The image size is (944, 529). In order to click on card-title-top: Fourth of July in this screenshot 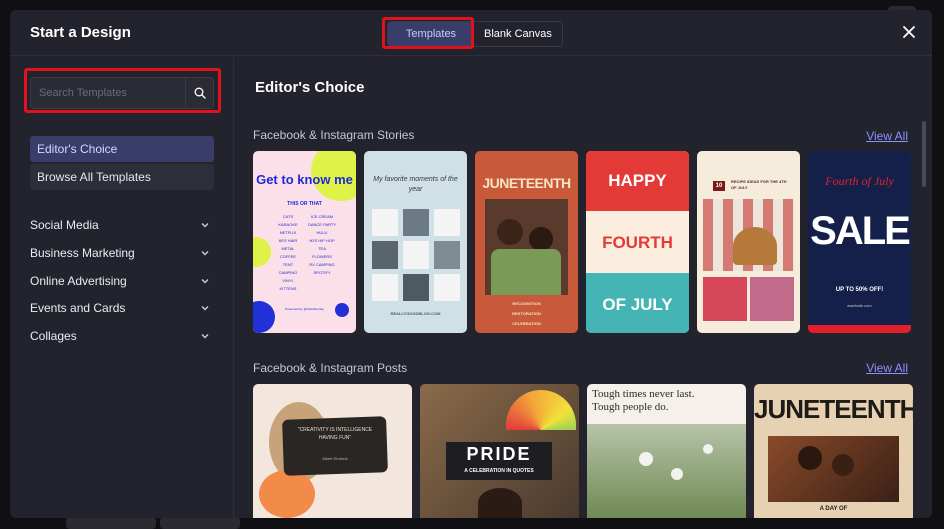, I will do `click(859, 181)`.